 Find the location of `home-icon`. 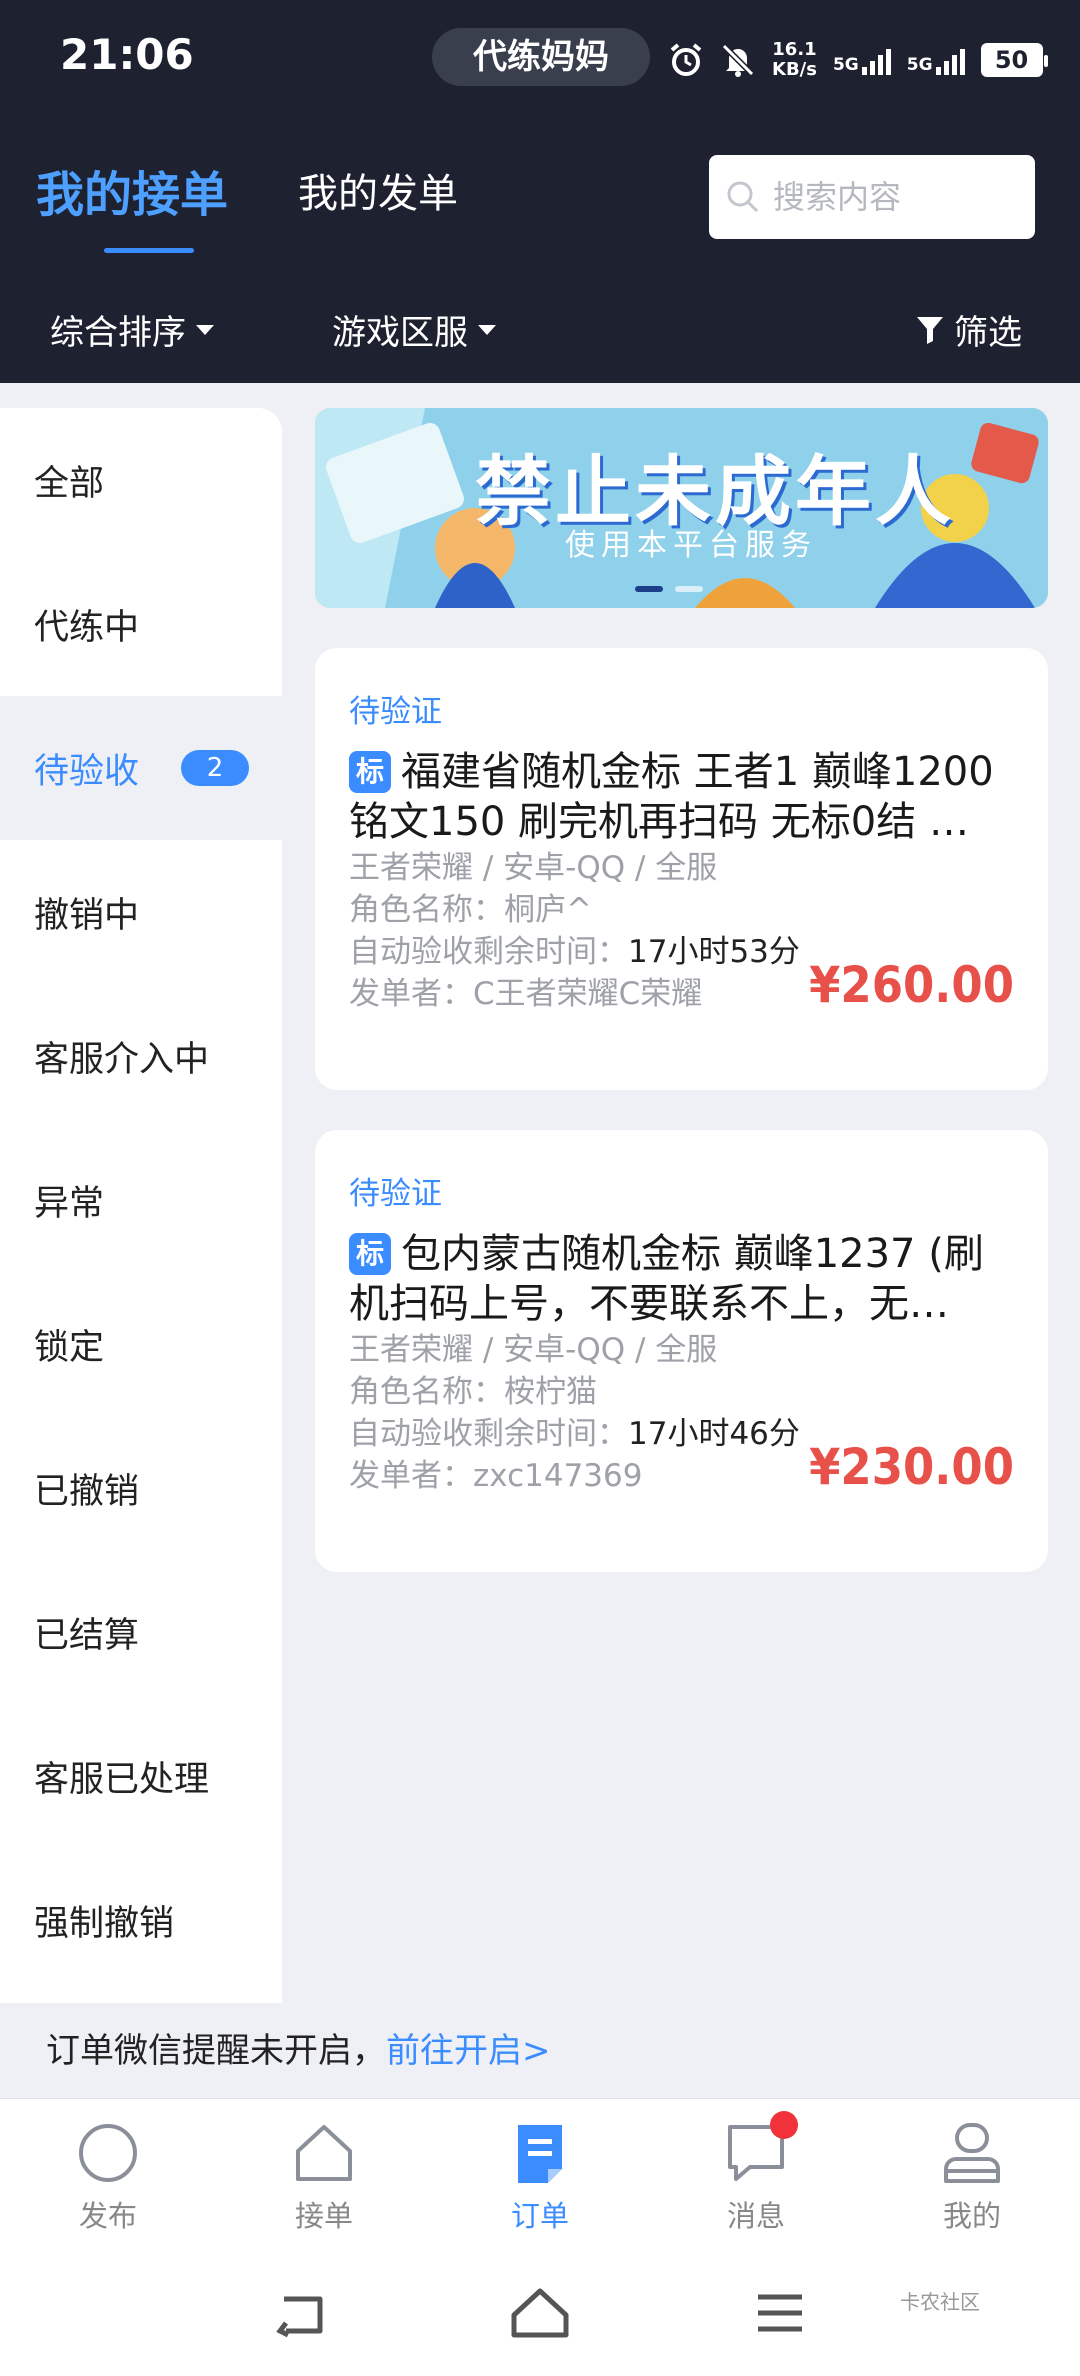

home-icon is located at coordinates (324, 2153).